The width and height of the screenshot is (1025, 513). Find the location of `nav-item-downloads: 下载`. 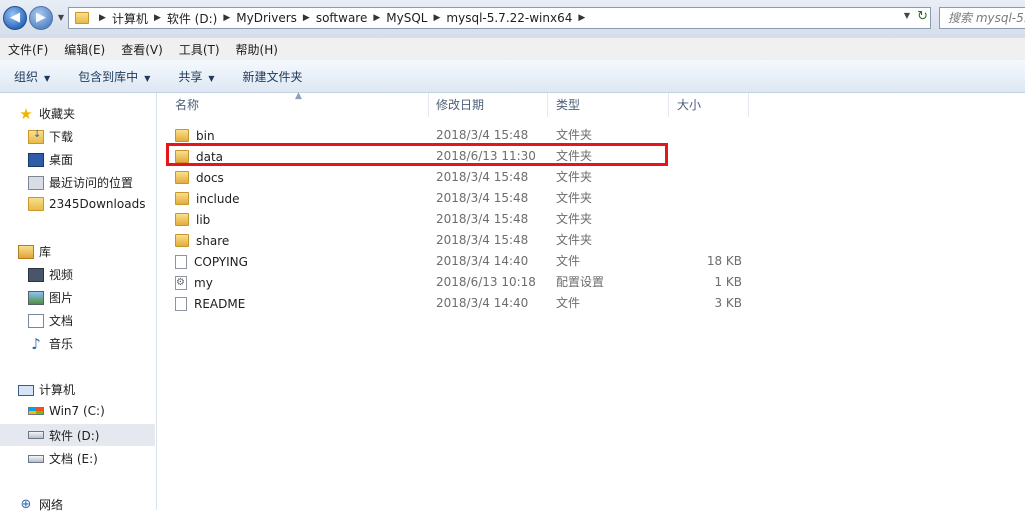

nav-item-downloads: 下载 is located at coordinates (50, 136).